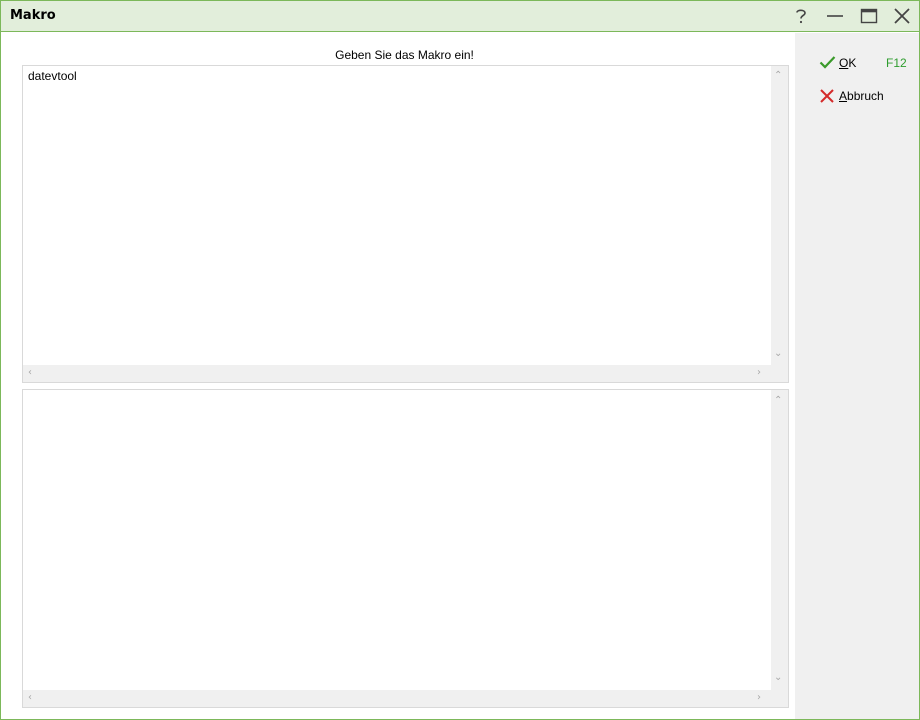 The image size is (920, 720). I want to click on window-title: Makro, so click(33, 15).